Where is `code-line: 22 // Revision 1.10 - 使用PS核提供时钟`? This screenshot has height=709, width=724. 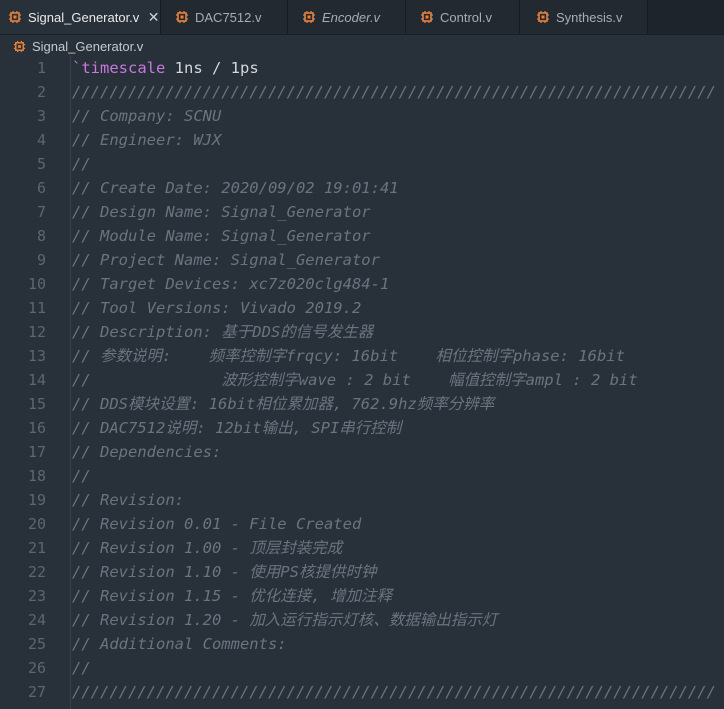
code-line: 22 // Revision 1.10 - 使用PS核提供时钟 is located at coordinates (362, 572).